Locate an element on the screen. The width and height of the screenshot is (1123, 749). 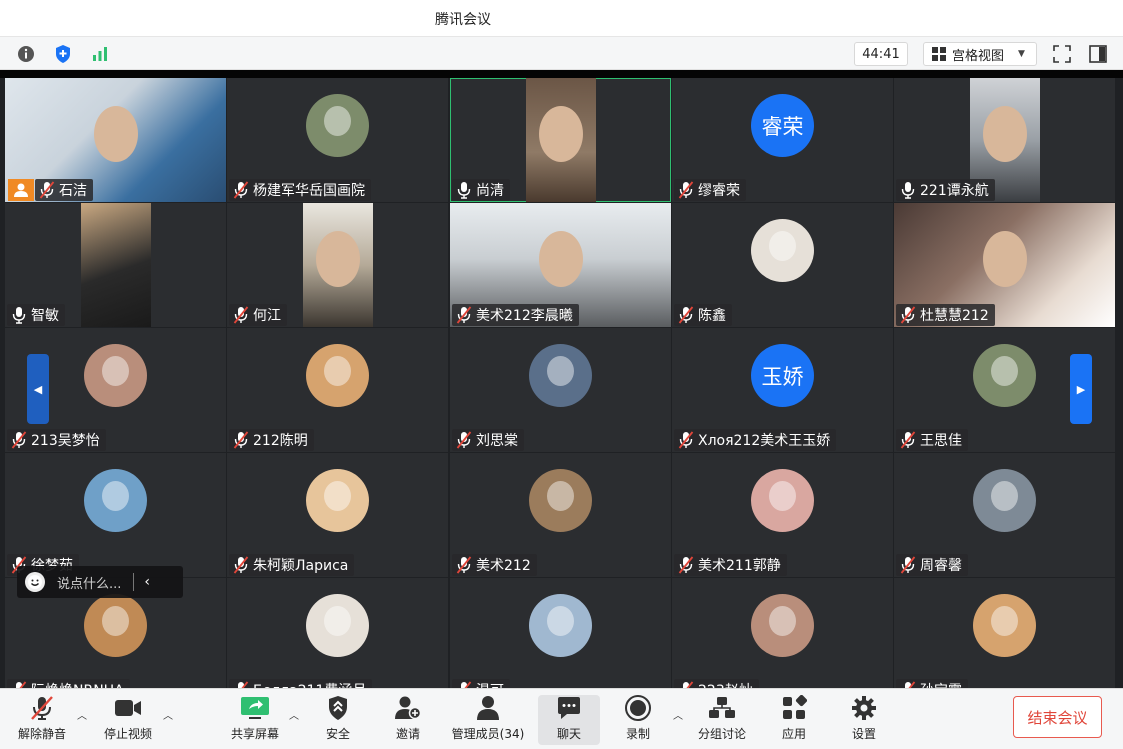
participant-nametag: 刘思棠 is located at coordinates (488, 440).